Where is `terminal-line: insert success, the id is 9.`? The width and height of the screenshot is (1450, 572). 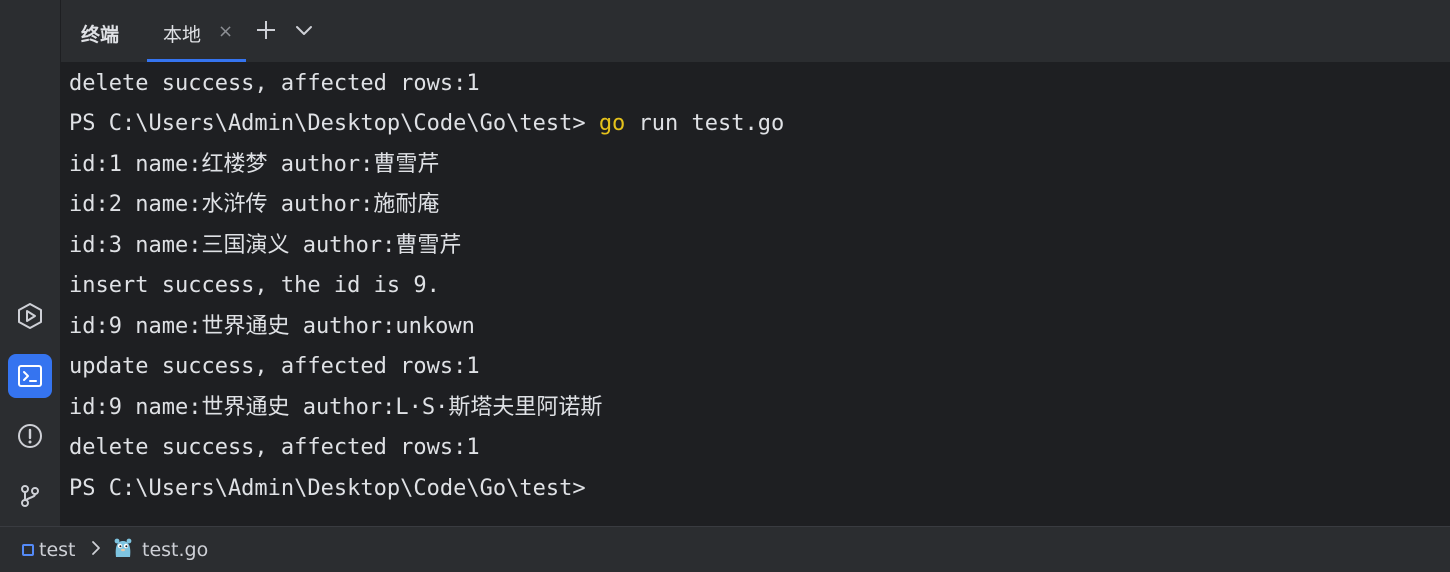
terminal-line: insert success, the id is 9. is located at coordinates (254, 285).